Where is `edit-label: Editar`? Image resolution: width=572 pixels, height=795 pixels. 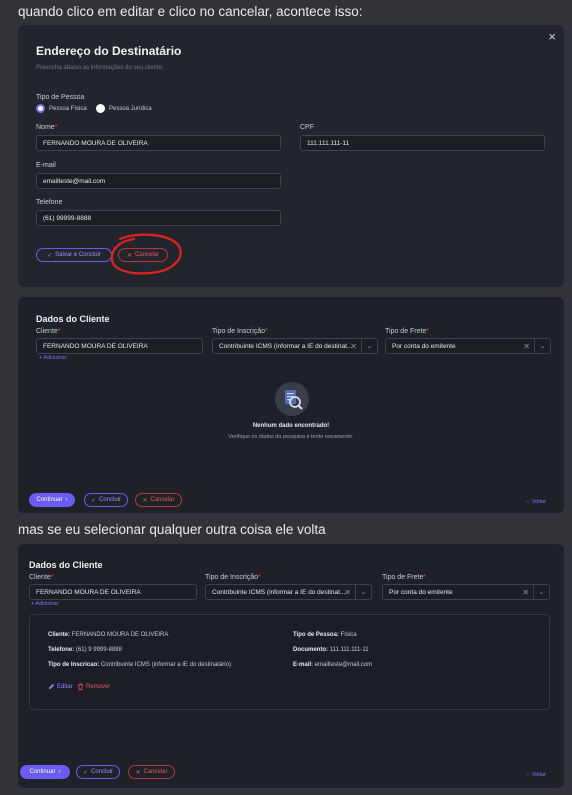
edit-label: Editar is located at coordinates (65, 686).